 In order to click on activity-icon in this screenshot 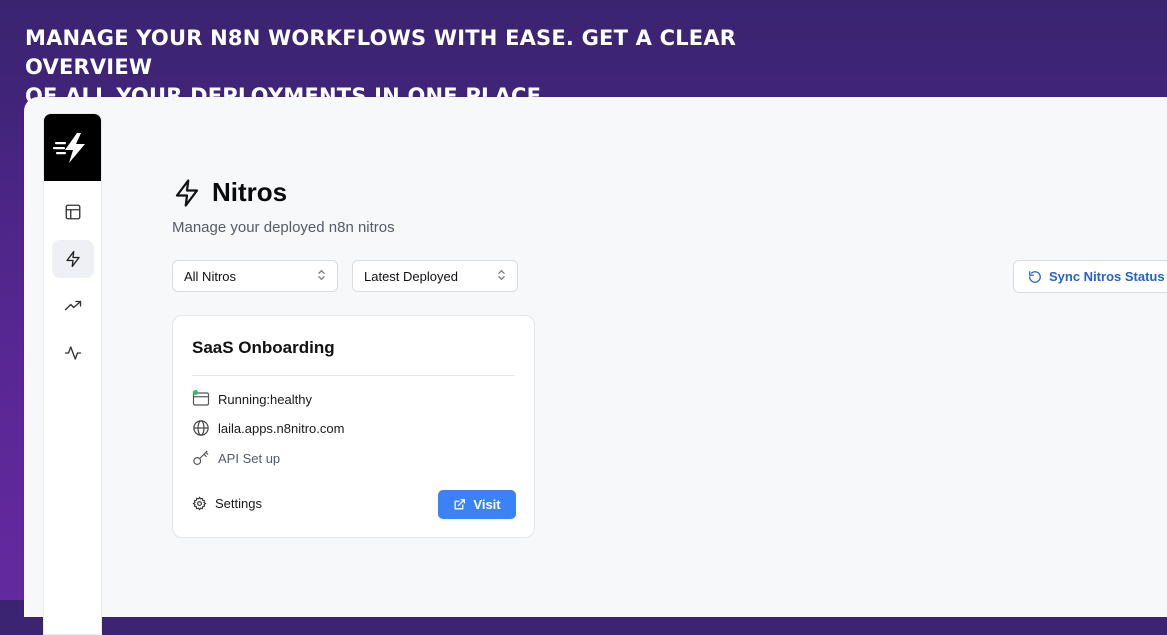, I will do `click(72, 353)`.